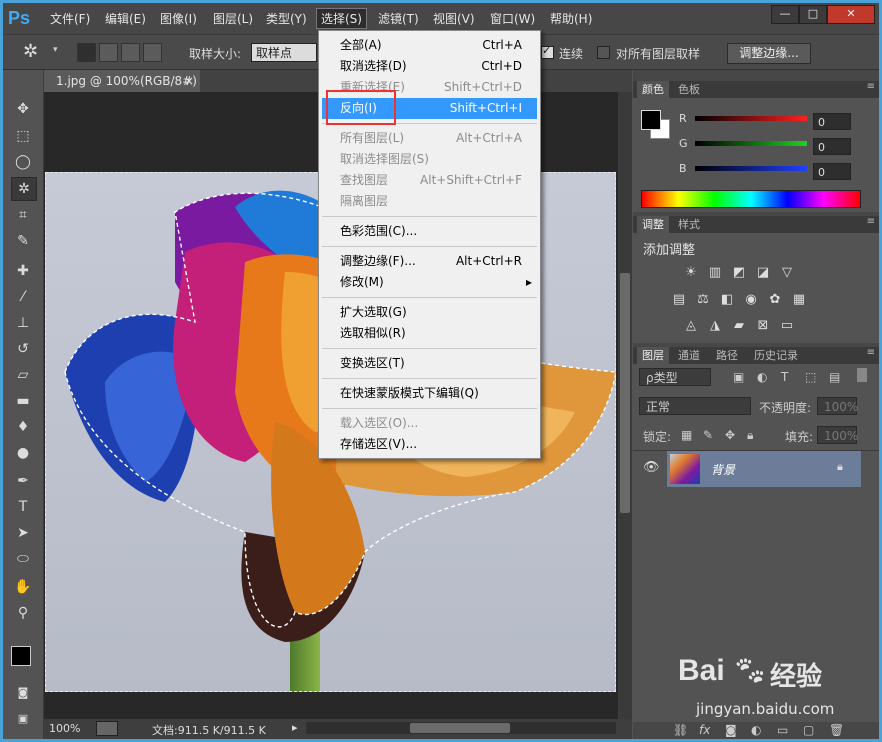 This screenshot has width=882, height=742. I want to click on zoom-tool-icon: ⚲, so click(23, 613).